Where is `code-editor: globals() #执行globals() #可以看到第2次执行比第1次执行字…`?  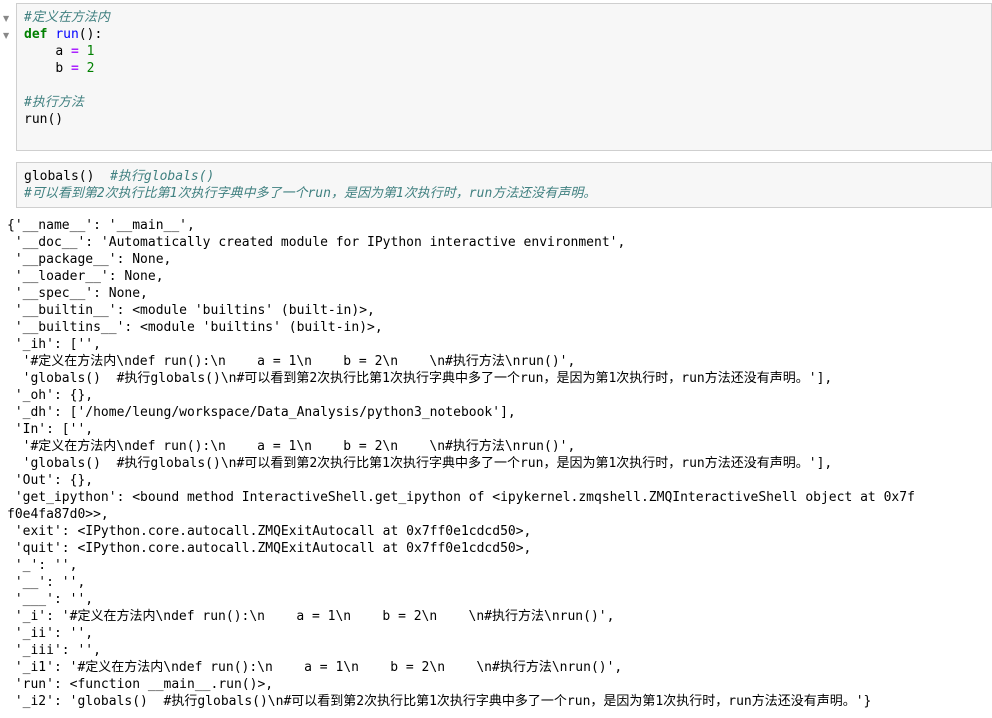
code-editor: globals() #执行globals() #可以看到第2次执行比第1次执行字… is located at coordinates (504, 185).